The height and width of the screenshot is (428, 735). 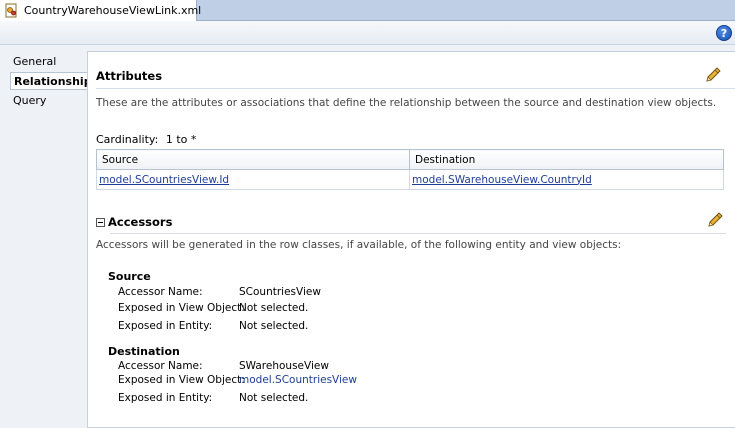 I want to click on nav-item-general: General, so click(x=33, y=62).